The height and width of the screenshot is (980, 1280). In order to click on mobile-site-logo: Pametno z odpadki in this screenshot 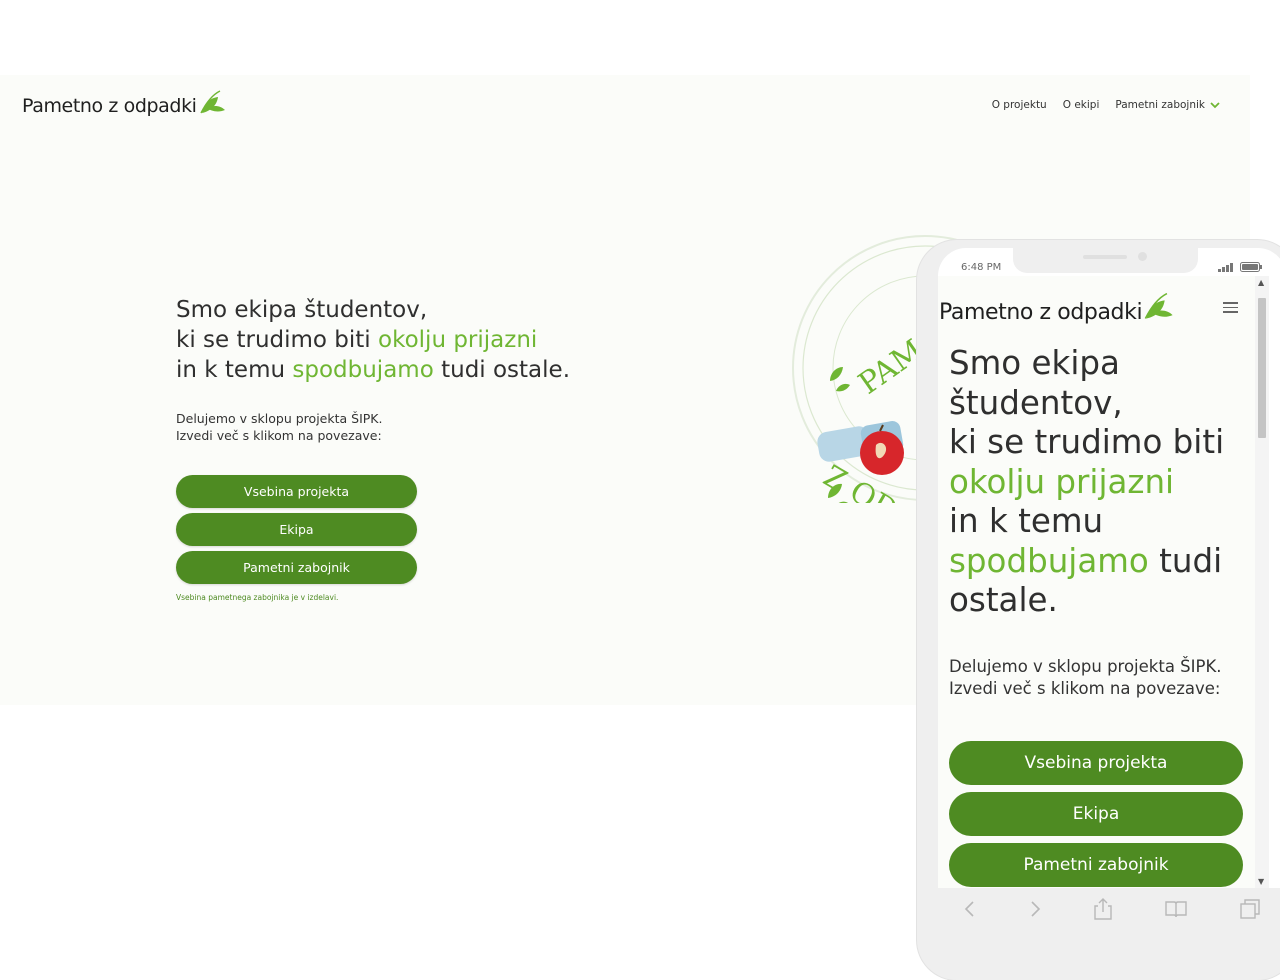, I will do `click(1057, 307)`.